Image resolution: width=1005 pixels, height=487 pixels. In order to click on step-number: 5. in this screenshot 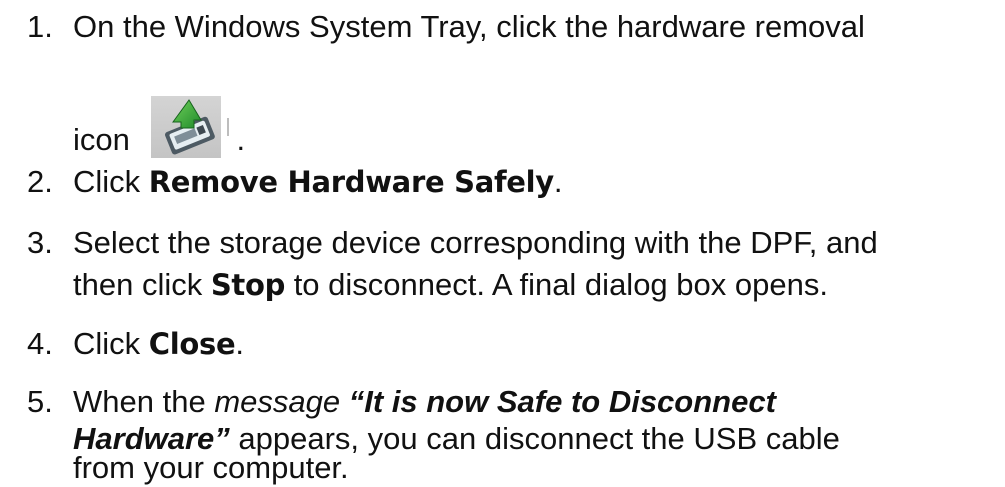, I will do `click(40, 401)`.